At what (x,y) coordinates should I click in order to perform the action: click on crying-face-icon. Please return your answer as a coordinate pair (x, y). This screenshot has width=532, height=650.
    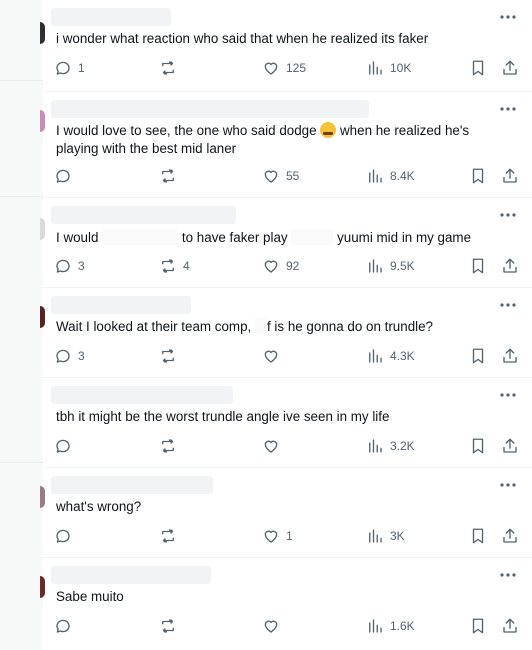
    Looking at the image, I should click on (328, 130).